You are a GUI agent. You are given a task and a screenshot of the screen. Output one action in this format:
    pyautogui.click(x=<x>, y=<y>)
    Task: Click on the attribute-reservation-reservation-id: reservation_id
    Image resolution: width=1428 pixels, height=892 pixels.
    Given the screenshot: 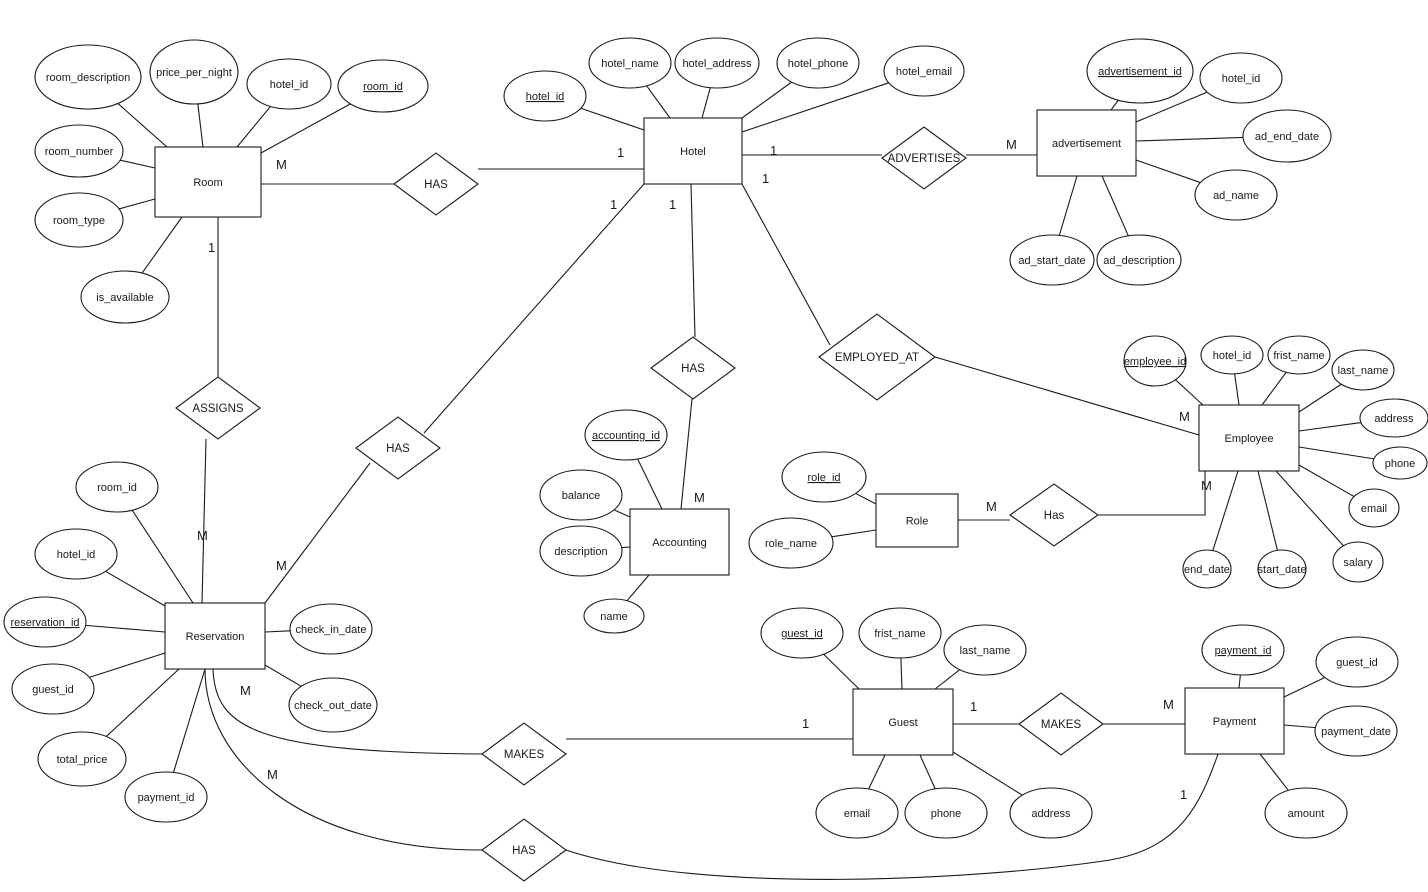 What is the action you would take?
    pyautogui.click(x=45, y=622)
    